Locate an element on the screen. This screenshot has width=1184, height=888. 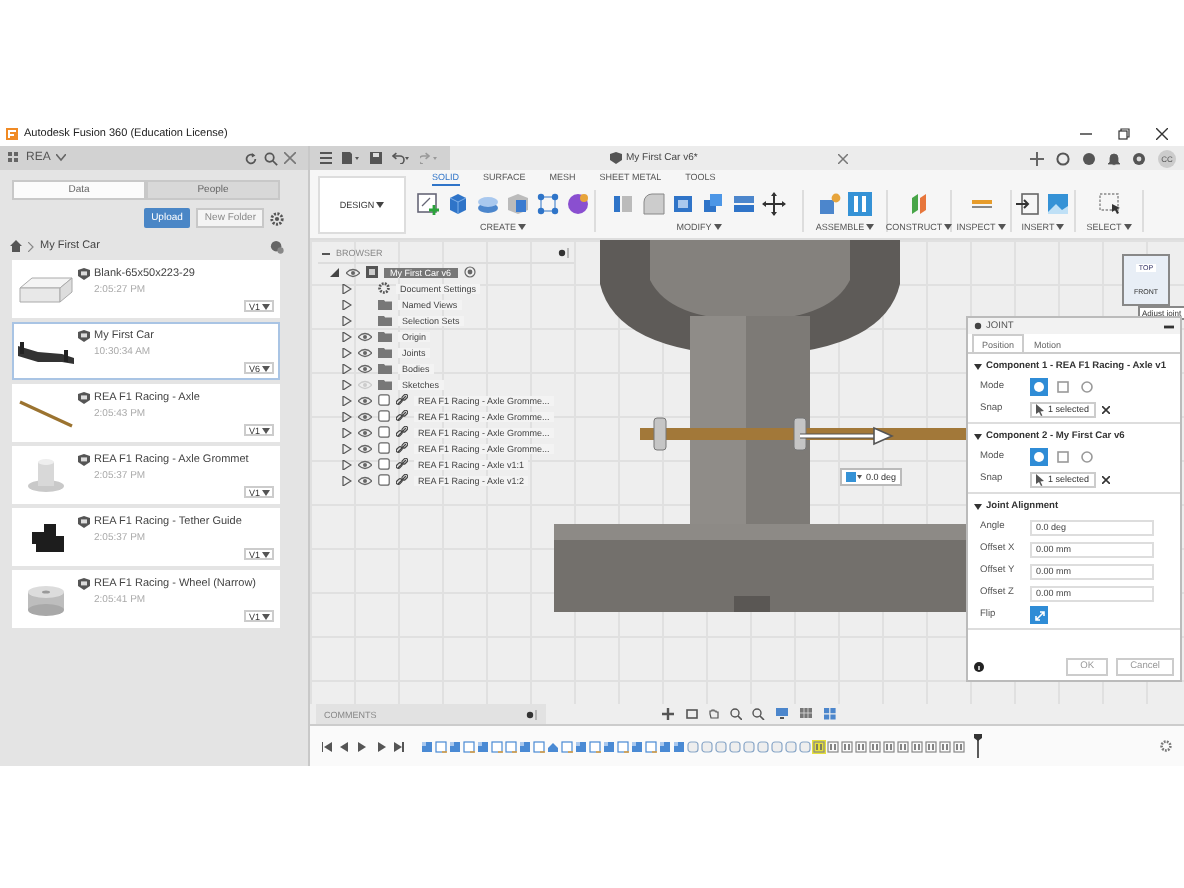
pan-hand-icon is located at coordinates (714, 714).